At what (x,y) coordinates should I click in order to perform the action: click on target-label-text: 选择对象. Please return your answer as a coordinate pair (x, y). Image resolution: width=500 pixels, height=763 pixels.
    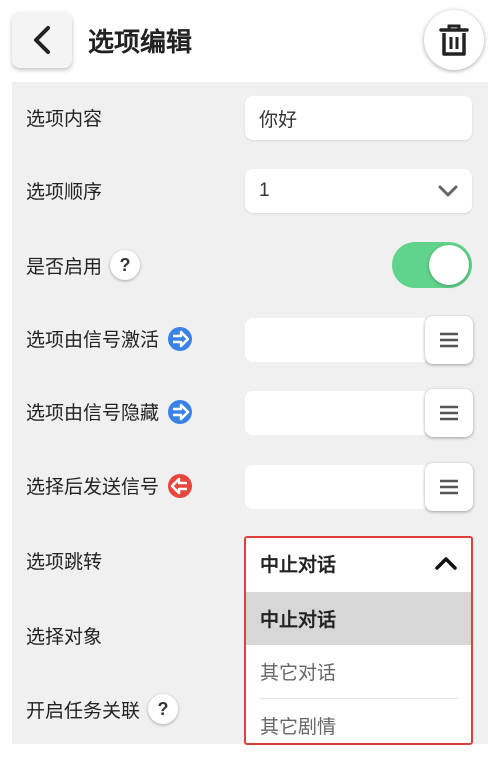
    Looking at the image, I should click on (64, 637).